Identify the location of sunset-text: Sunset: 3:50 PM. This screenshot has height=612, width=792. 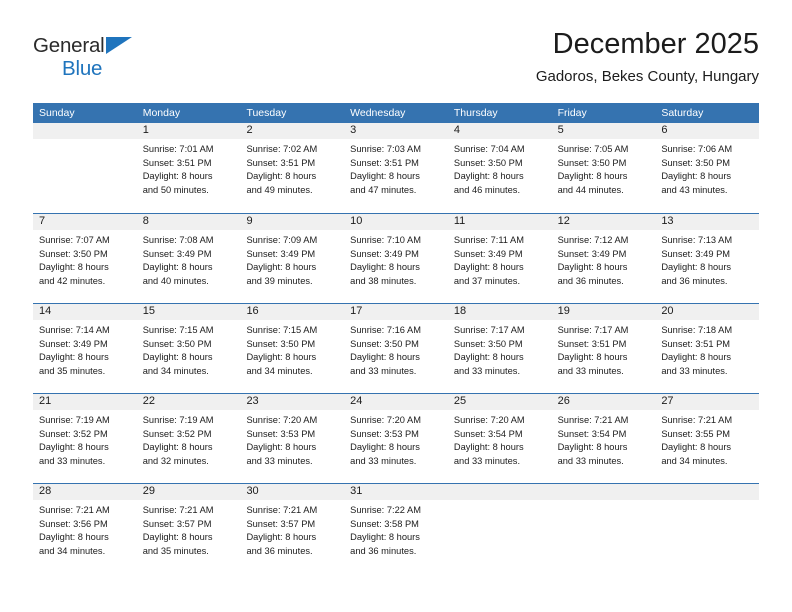
(488, 343).